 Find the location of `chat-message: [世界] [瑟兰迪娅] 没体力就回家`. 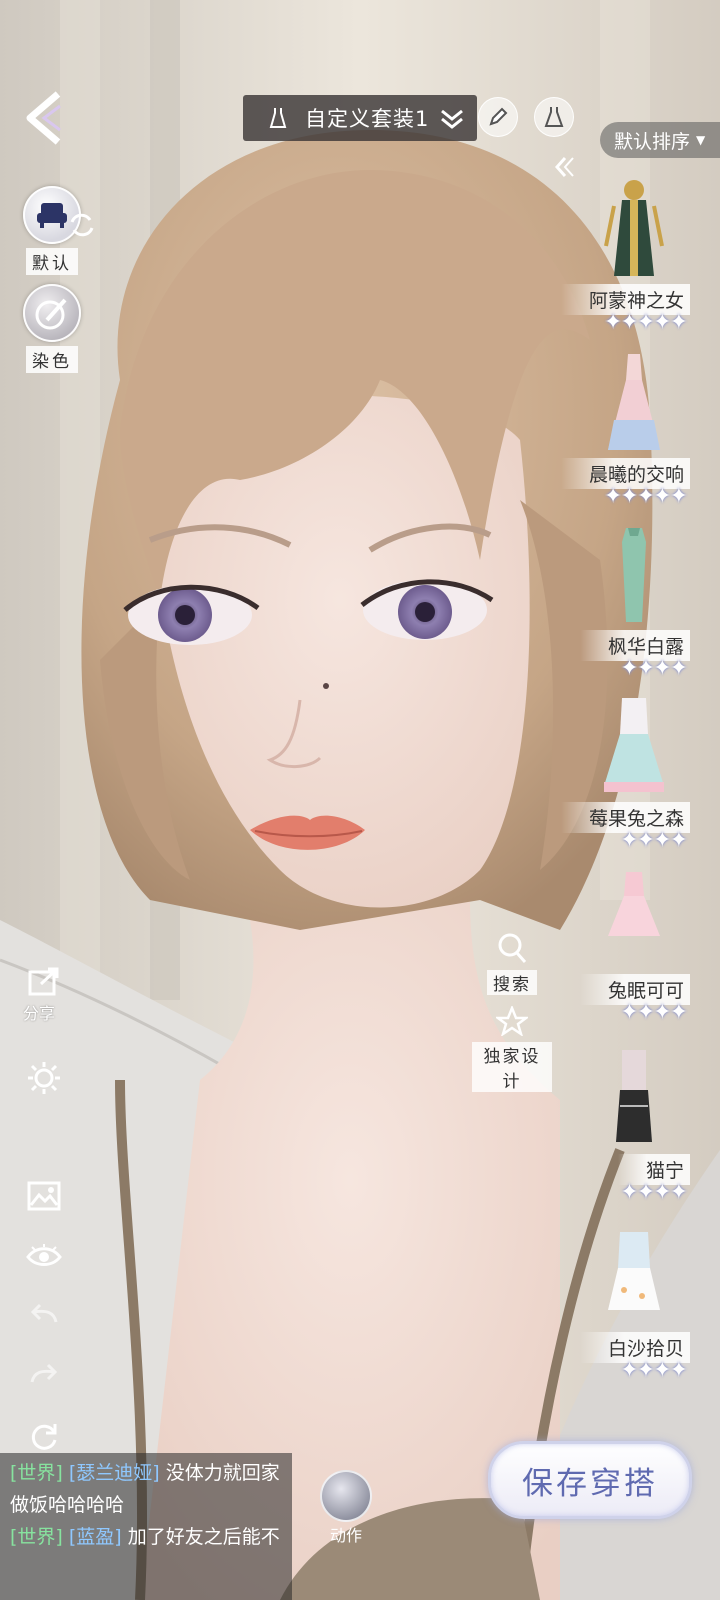

chat-message: [世界] [瑟兰迪娅] 没体力就回家 is located at coordinates (151, 1473).